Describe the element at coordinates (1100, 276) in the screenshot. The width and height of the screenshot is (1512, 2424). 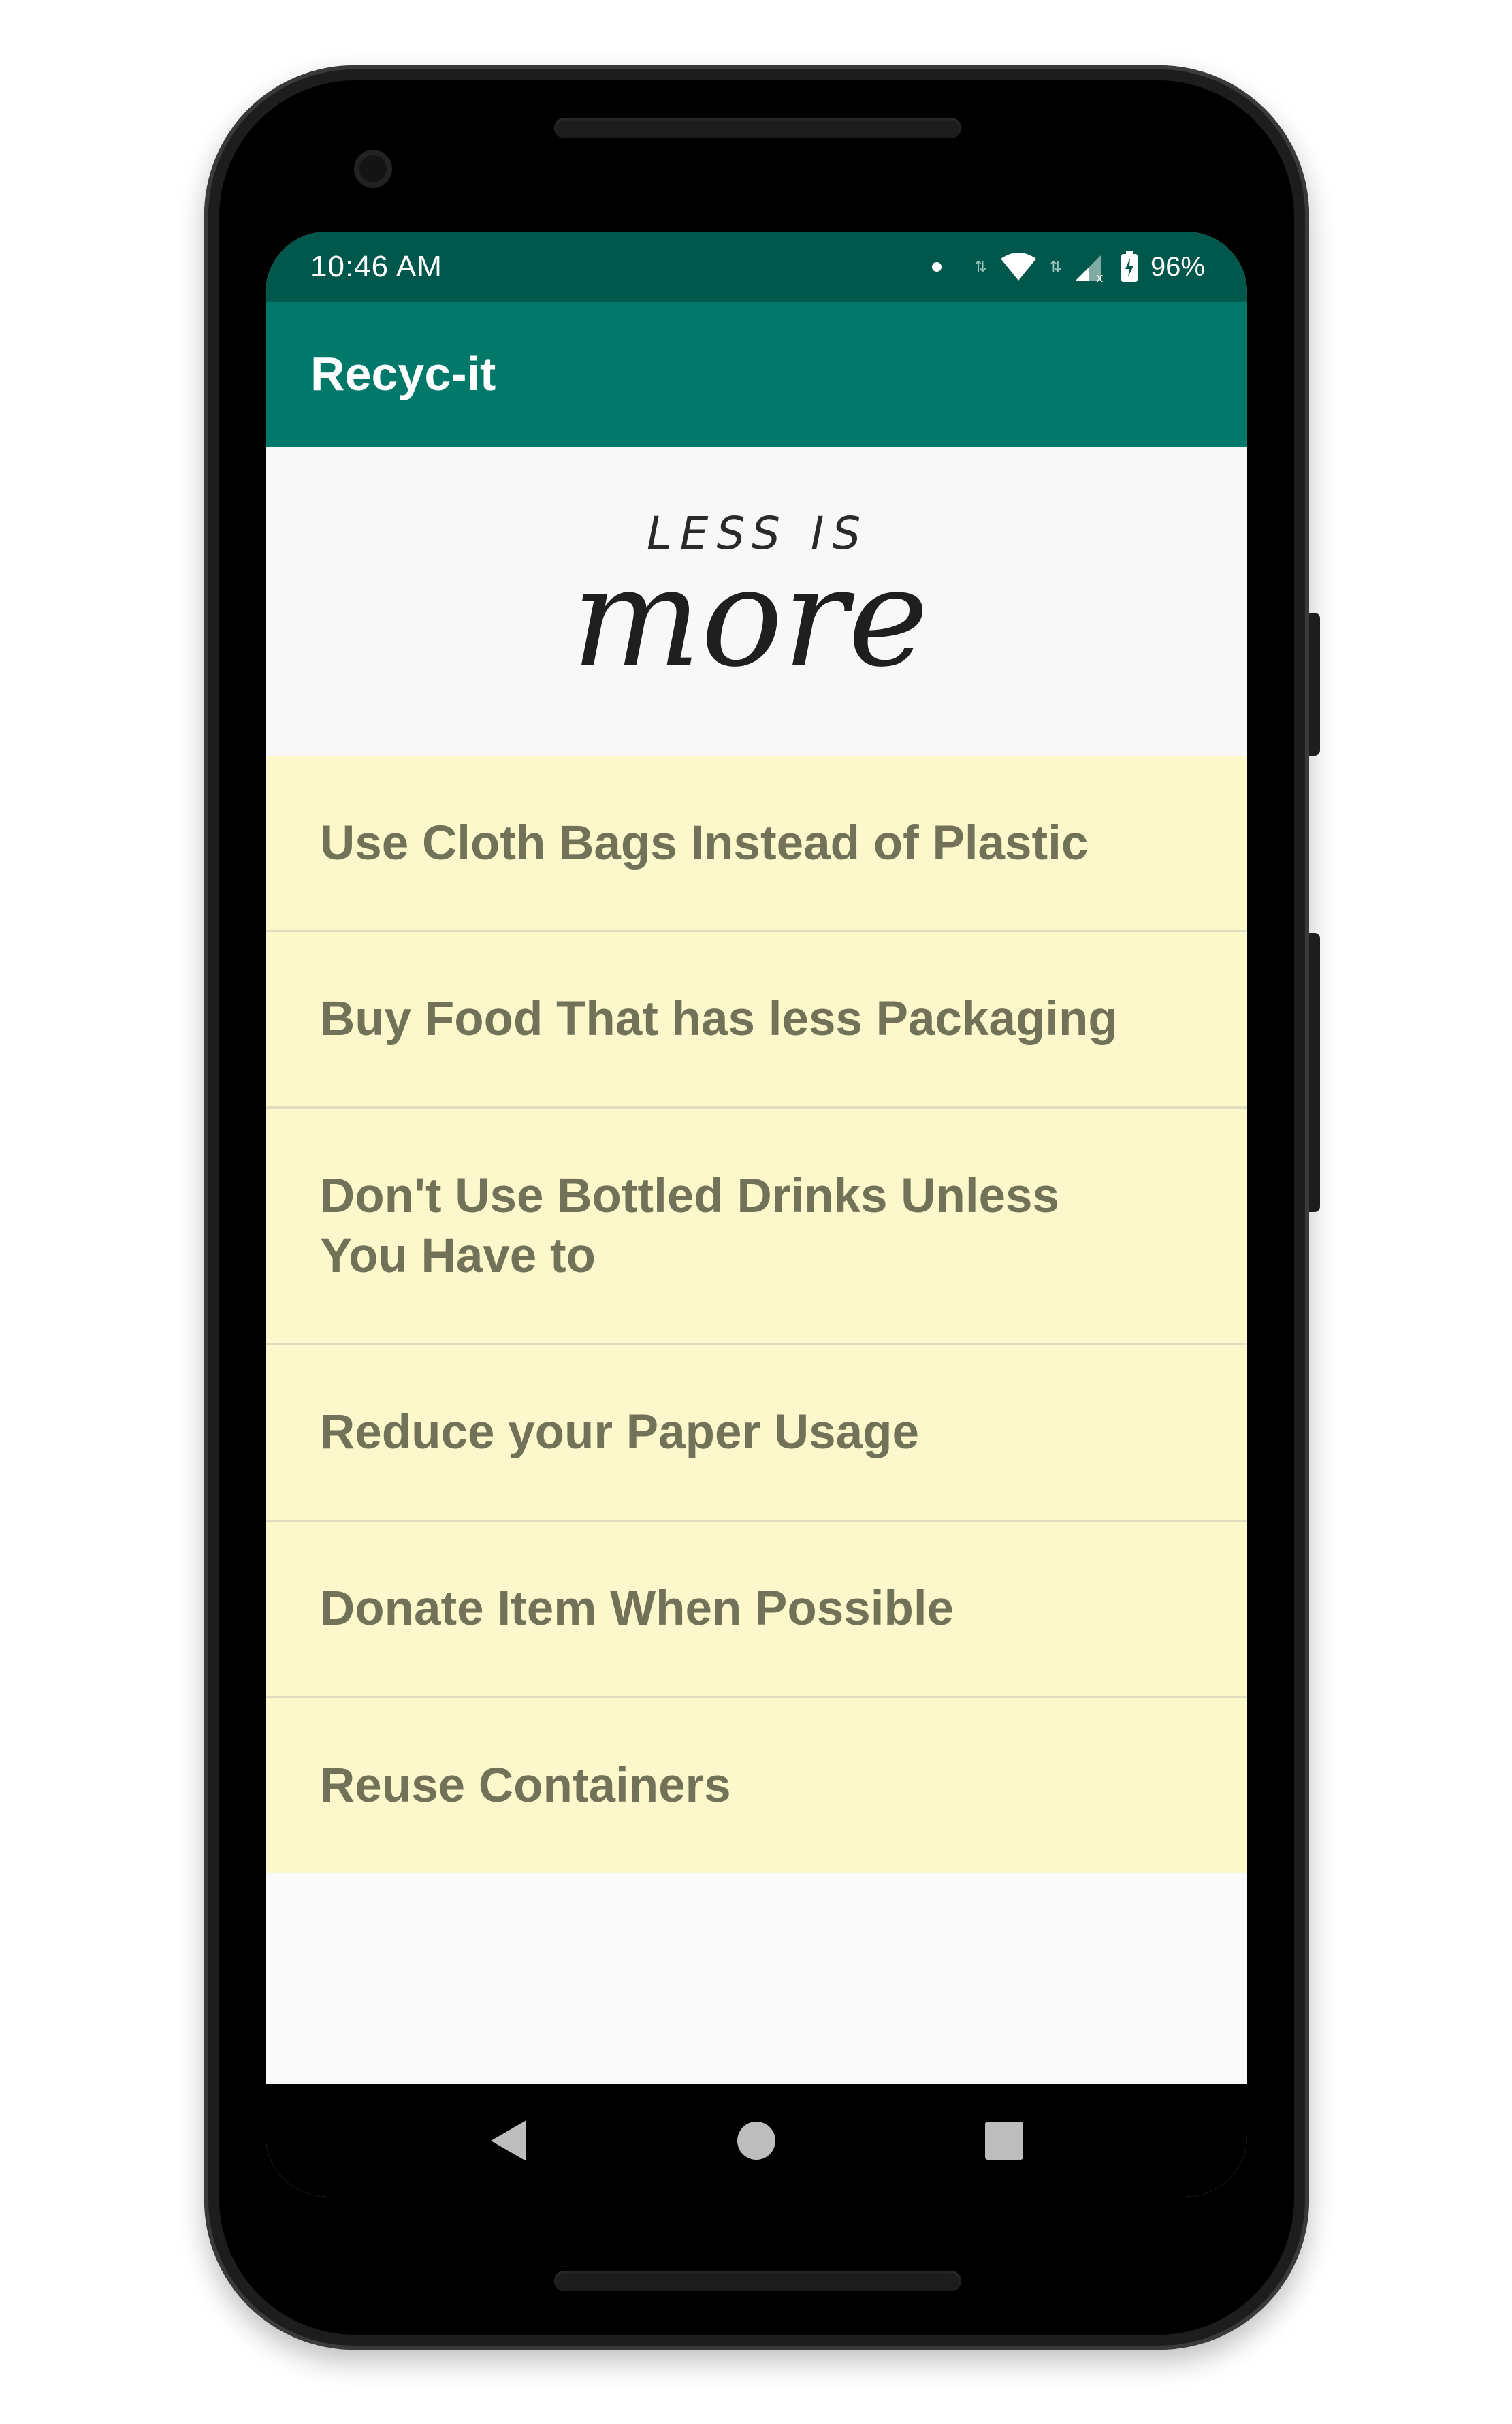
I see `svg-text: x` at that location.